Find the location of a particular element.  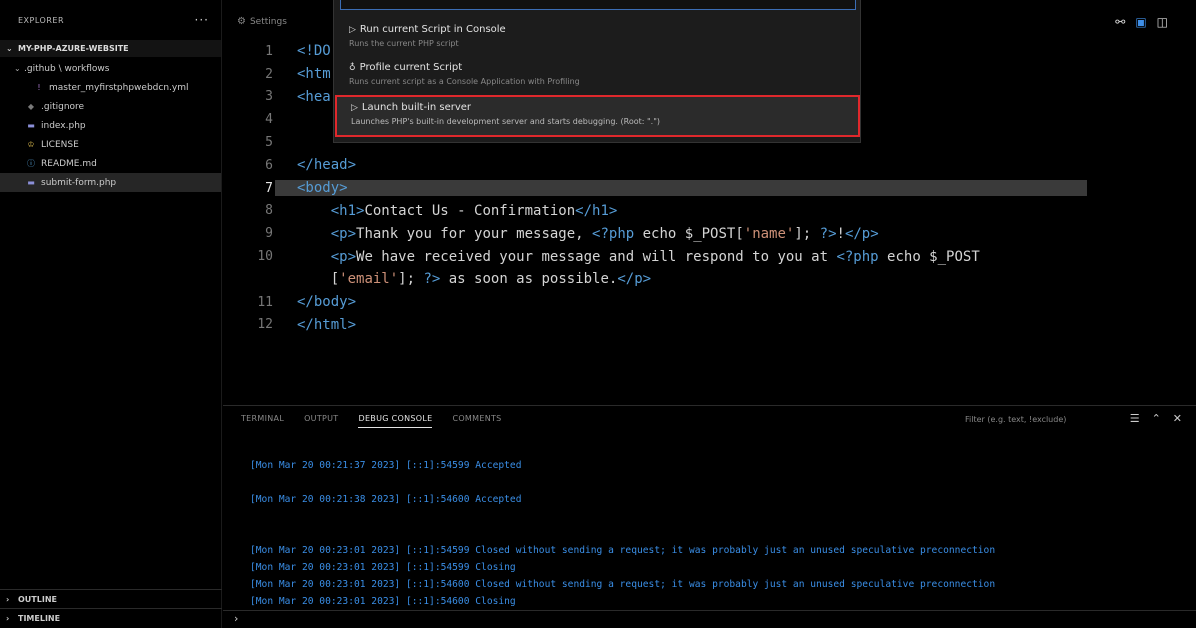

code-text: </body> is located at coordinates (327, 302).